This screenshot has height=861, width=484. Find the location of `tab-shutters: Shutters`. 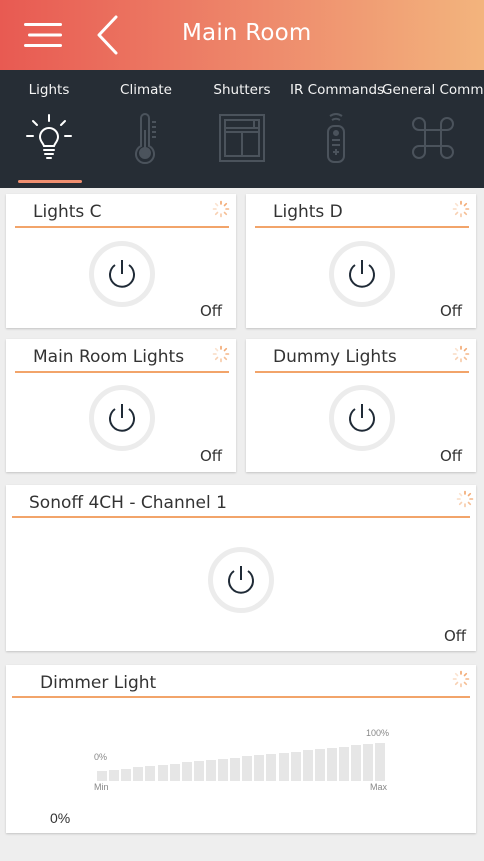

tab-shutters: Shutters is located at coordinates (242, 129).